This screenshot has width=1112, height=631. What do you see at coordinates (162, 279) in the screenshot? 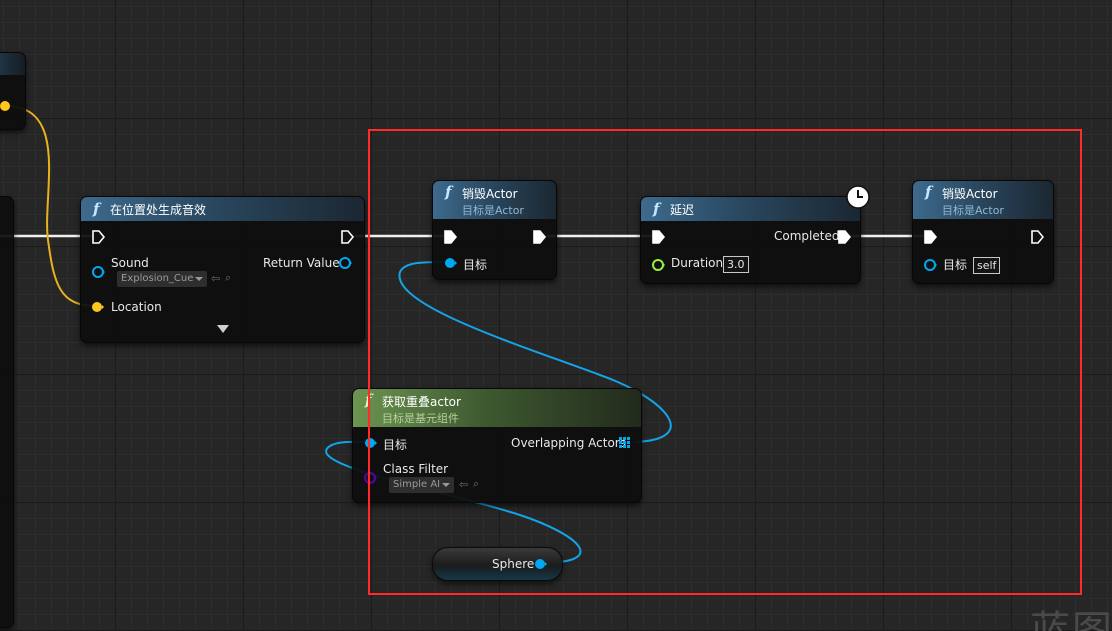
I see `sound-asset-dropdown: Explosion_Cue` at bounding box center [162, 279].